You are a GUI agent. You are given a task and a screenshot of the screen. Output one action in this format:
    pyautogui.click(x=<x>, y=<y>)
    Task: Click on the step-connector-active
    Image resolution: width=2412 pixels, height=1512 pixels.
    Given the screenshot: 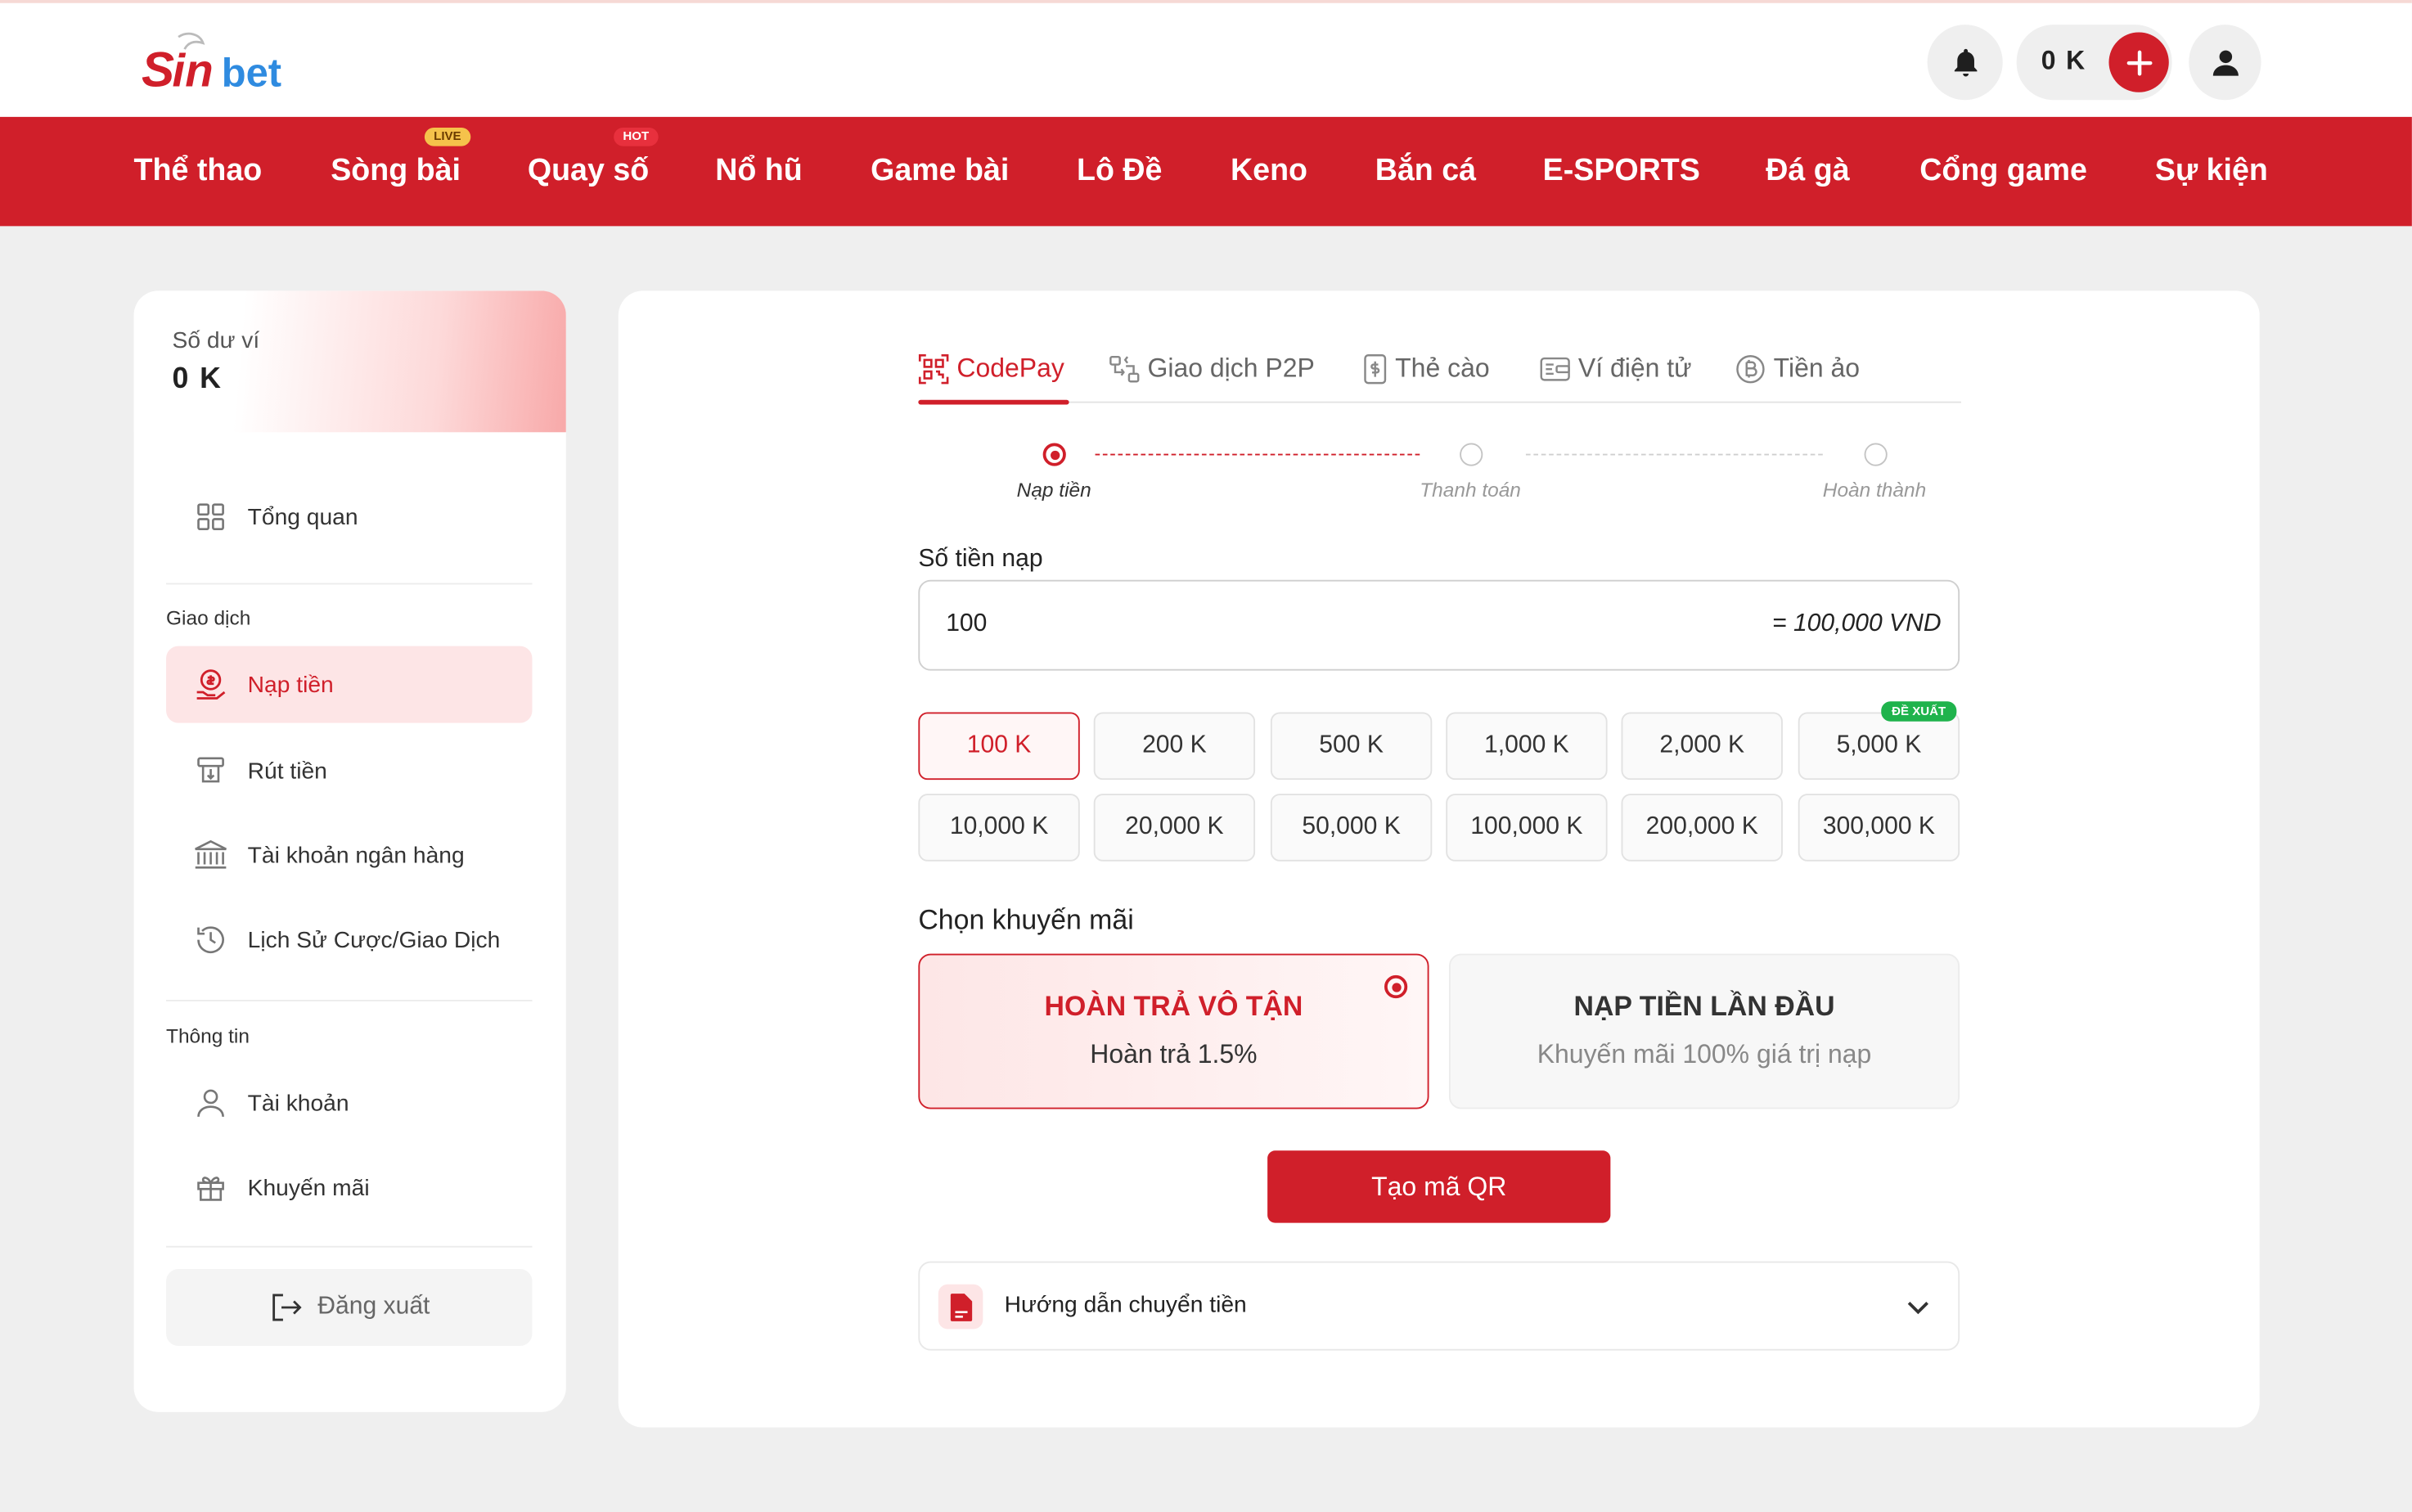 What is the action you would take?
    pyautogui.click(x=1258, y=454)
    